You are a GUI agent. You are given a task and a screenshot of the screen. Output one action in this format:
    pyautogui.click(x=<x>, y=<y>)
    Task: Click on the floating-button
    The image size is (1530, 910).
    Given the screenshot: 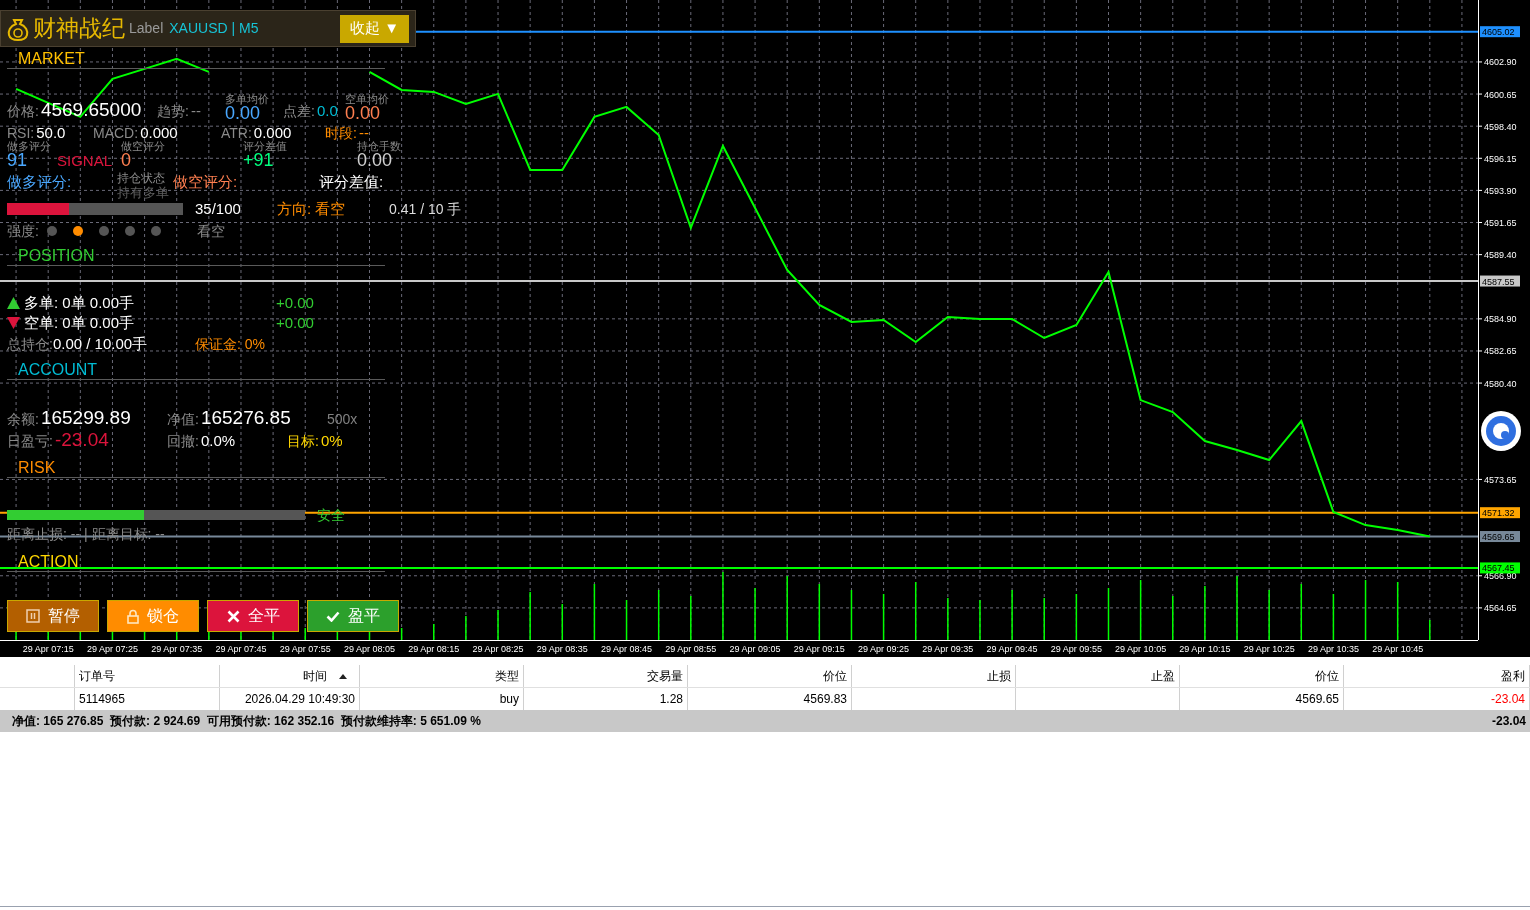 What is the action you would take?
    pyautogui.click(x=1501, y=431)
    